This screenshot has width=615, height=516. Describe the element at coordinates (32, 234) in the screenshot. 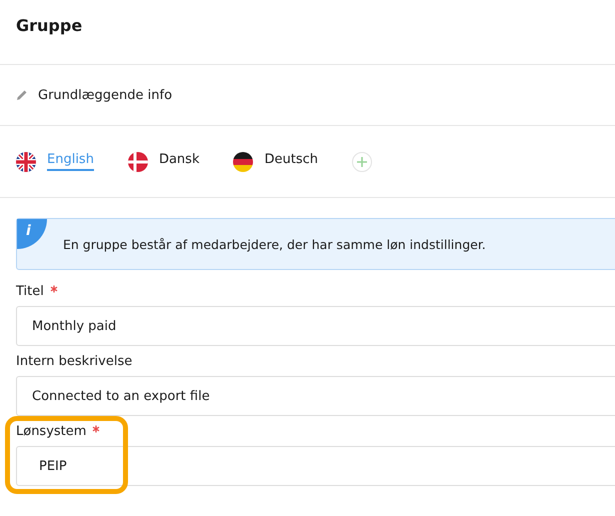

I see `info-icon: i` at that location.